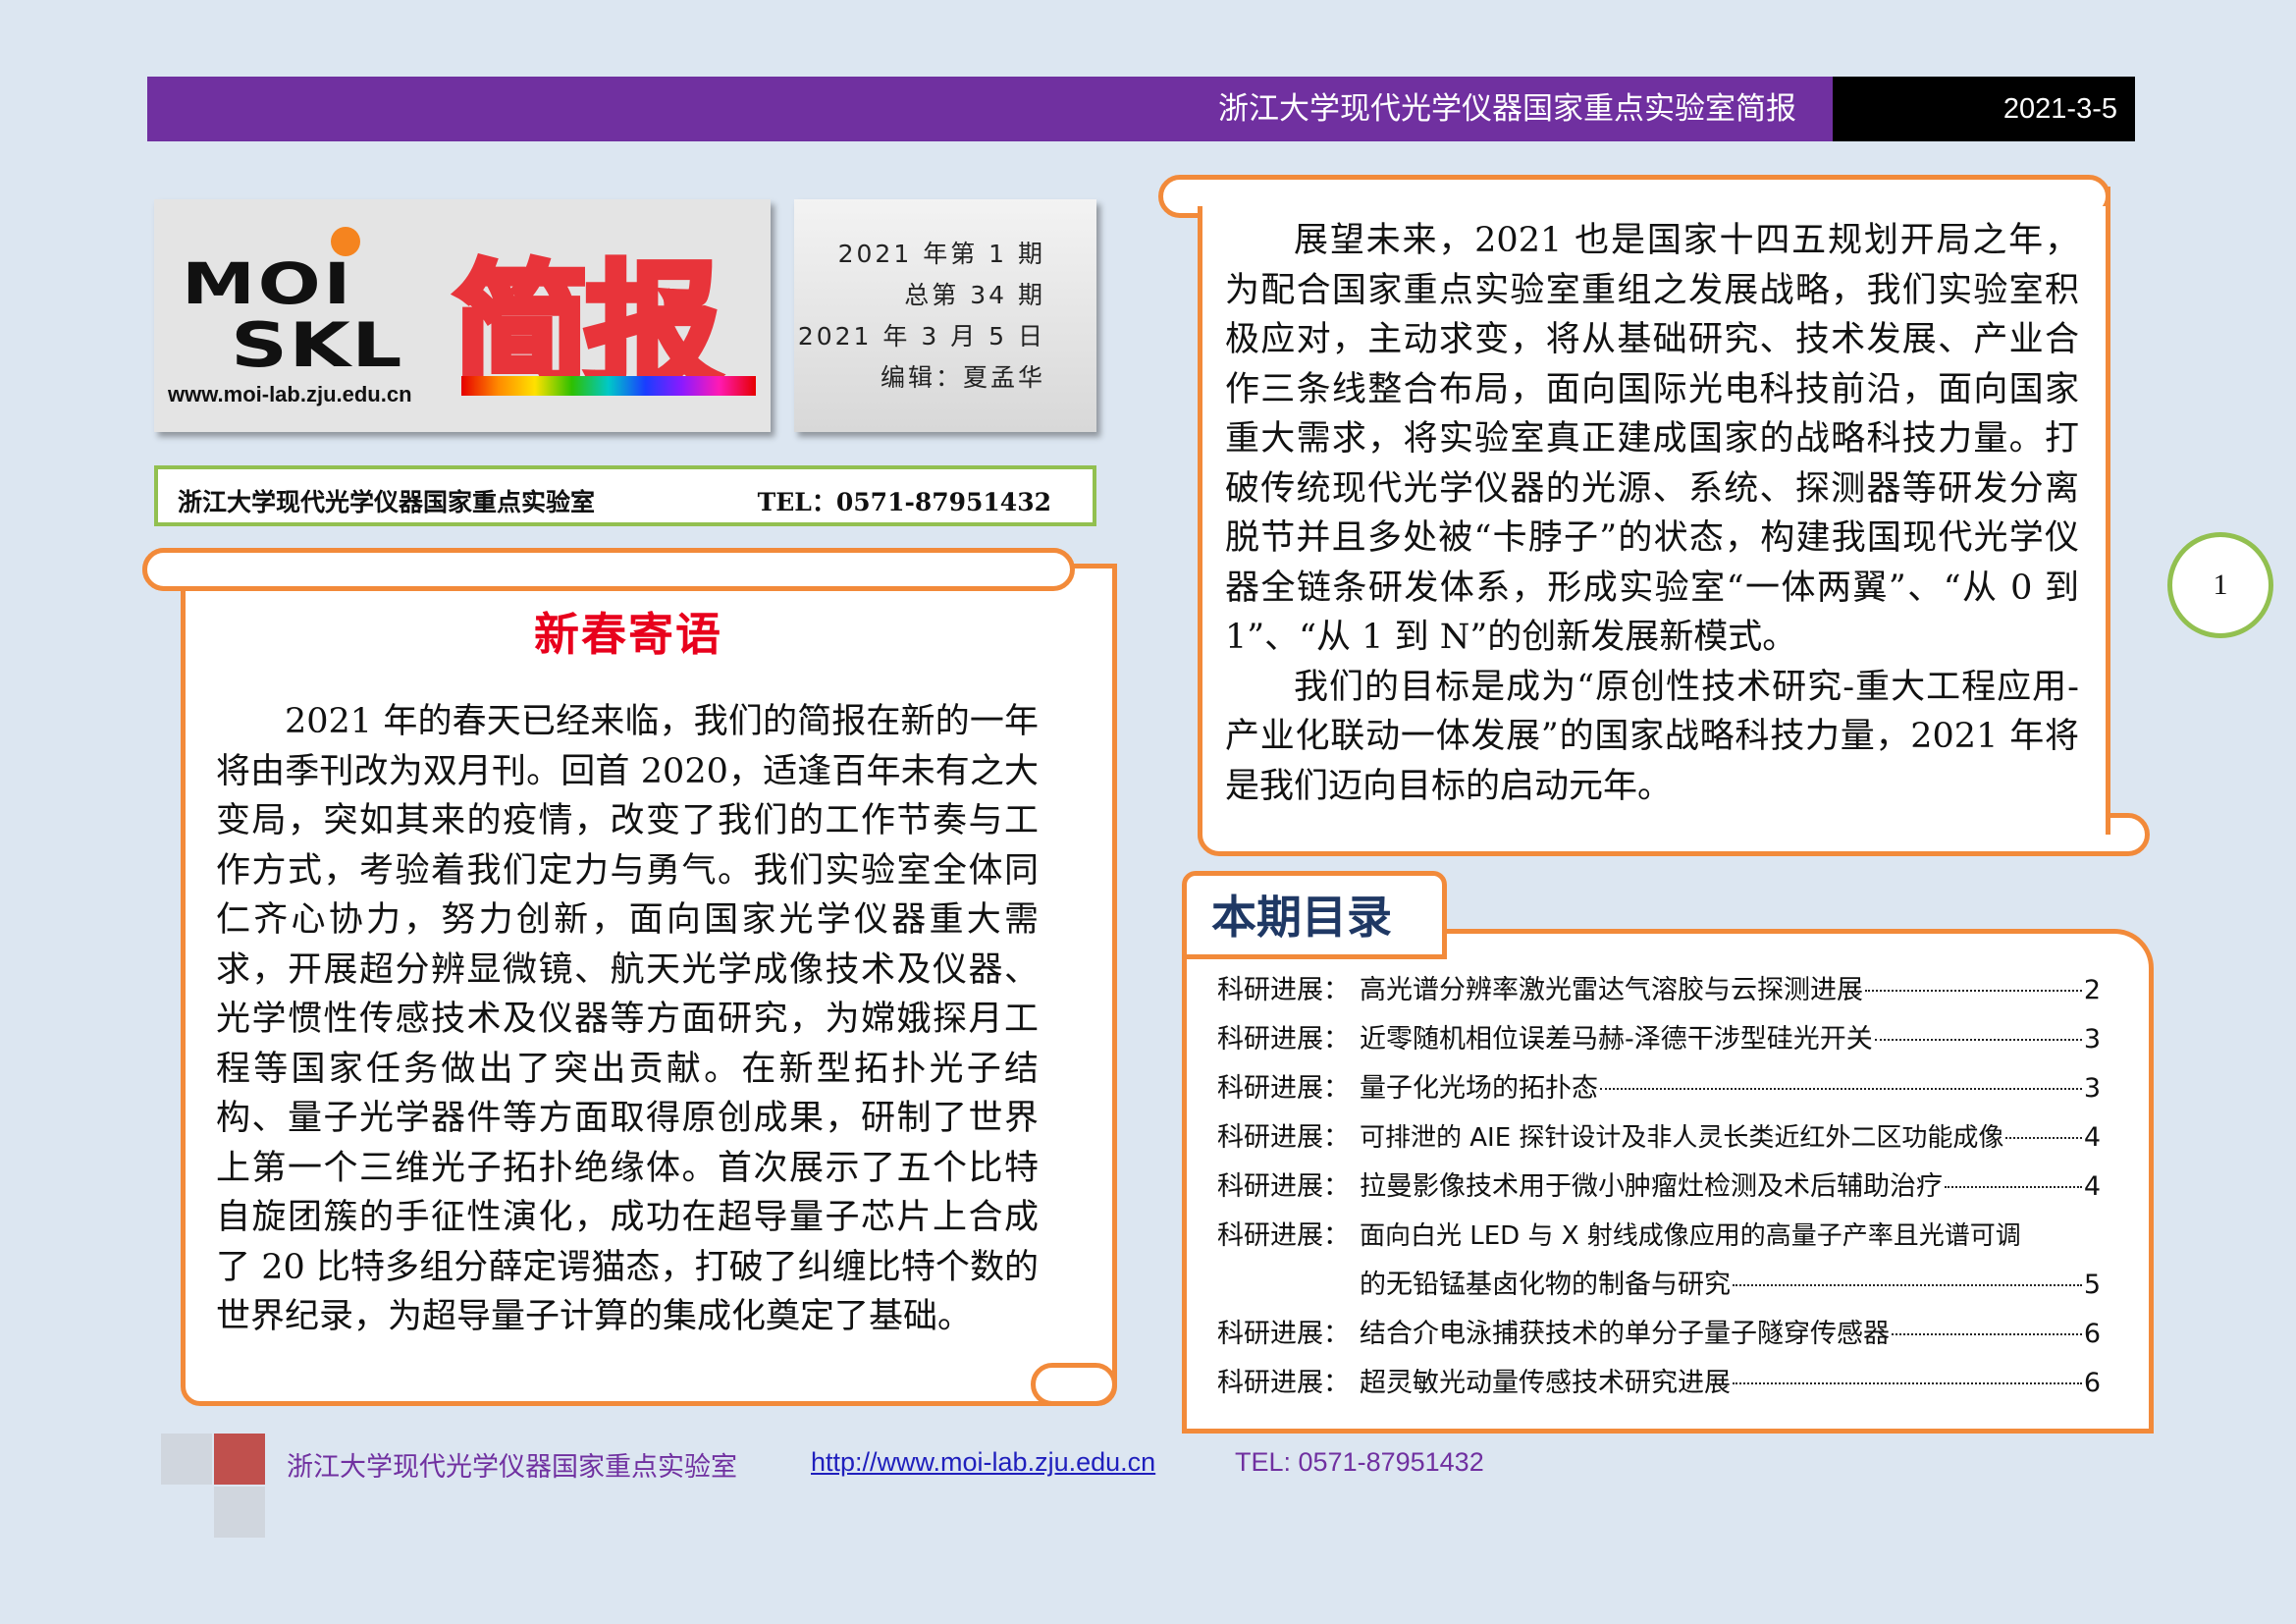  Describe the element at coordinates (963, 377) in the screenshot. I see `issue-editor: 编辑：夏孟华` at that location.